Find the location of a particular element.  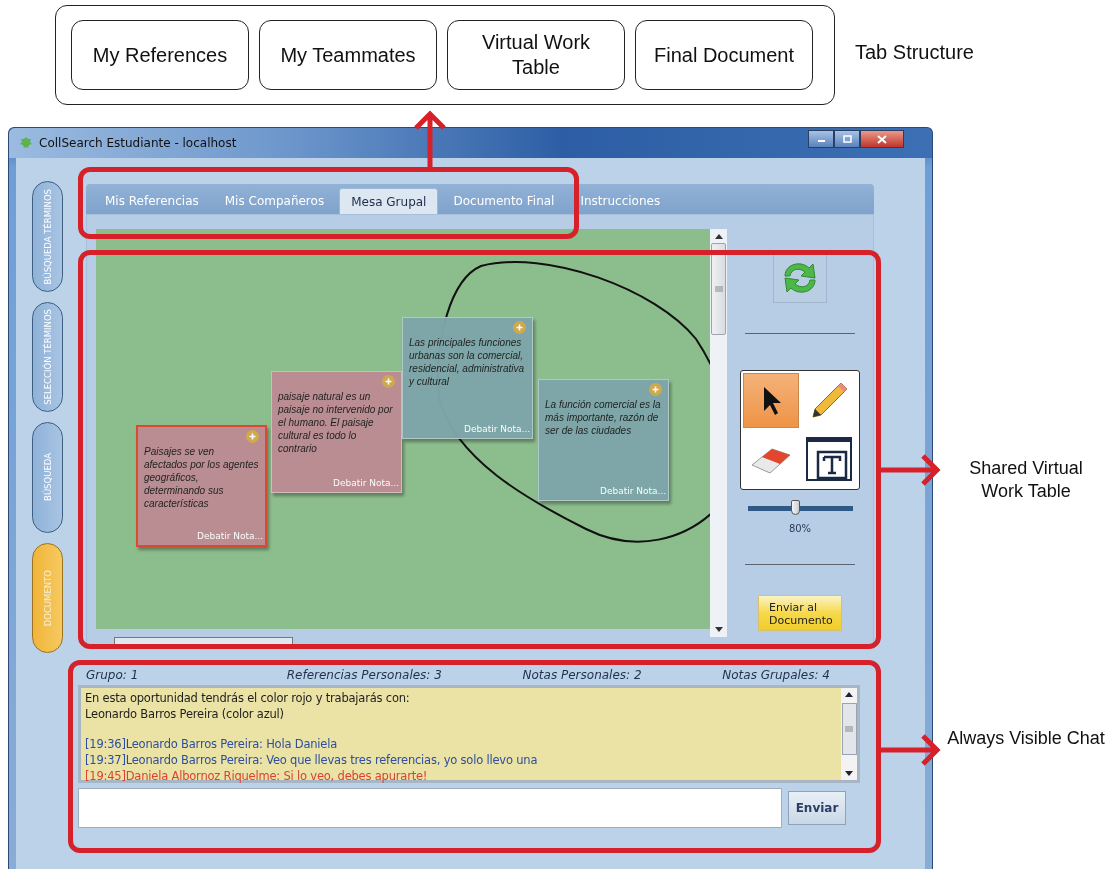

close-button is located at coordinates (882, 139).